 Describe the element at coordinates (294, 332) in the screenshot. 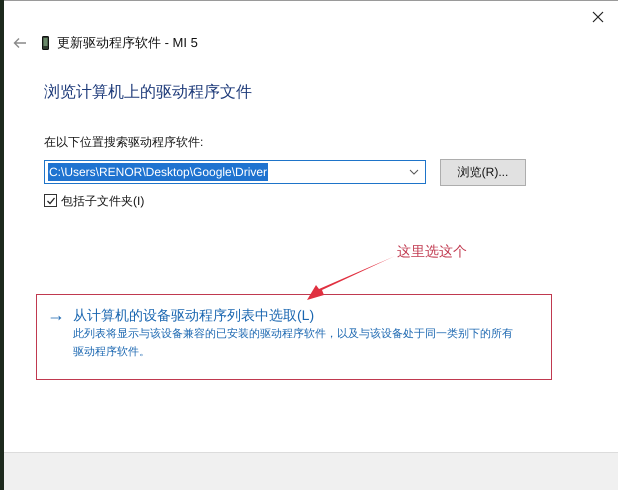

I see `device-driver-list-option: → 从计算机的设备驱动程序列表中选取(L) 此列表将显示与该设备兼容的已安装的驱动程序软件，以及与该设备处于同一类别下的所有驱动程序软件。` at that location.